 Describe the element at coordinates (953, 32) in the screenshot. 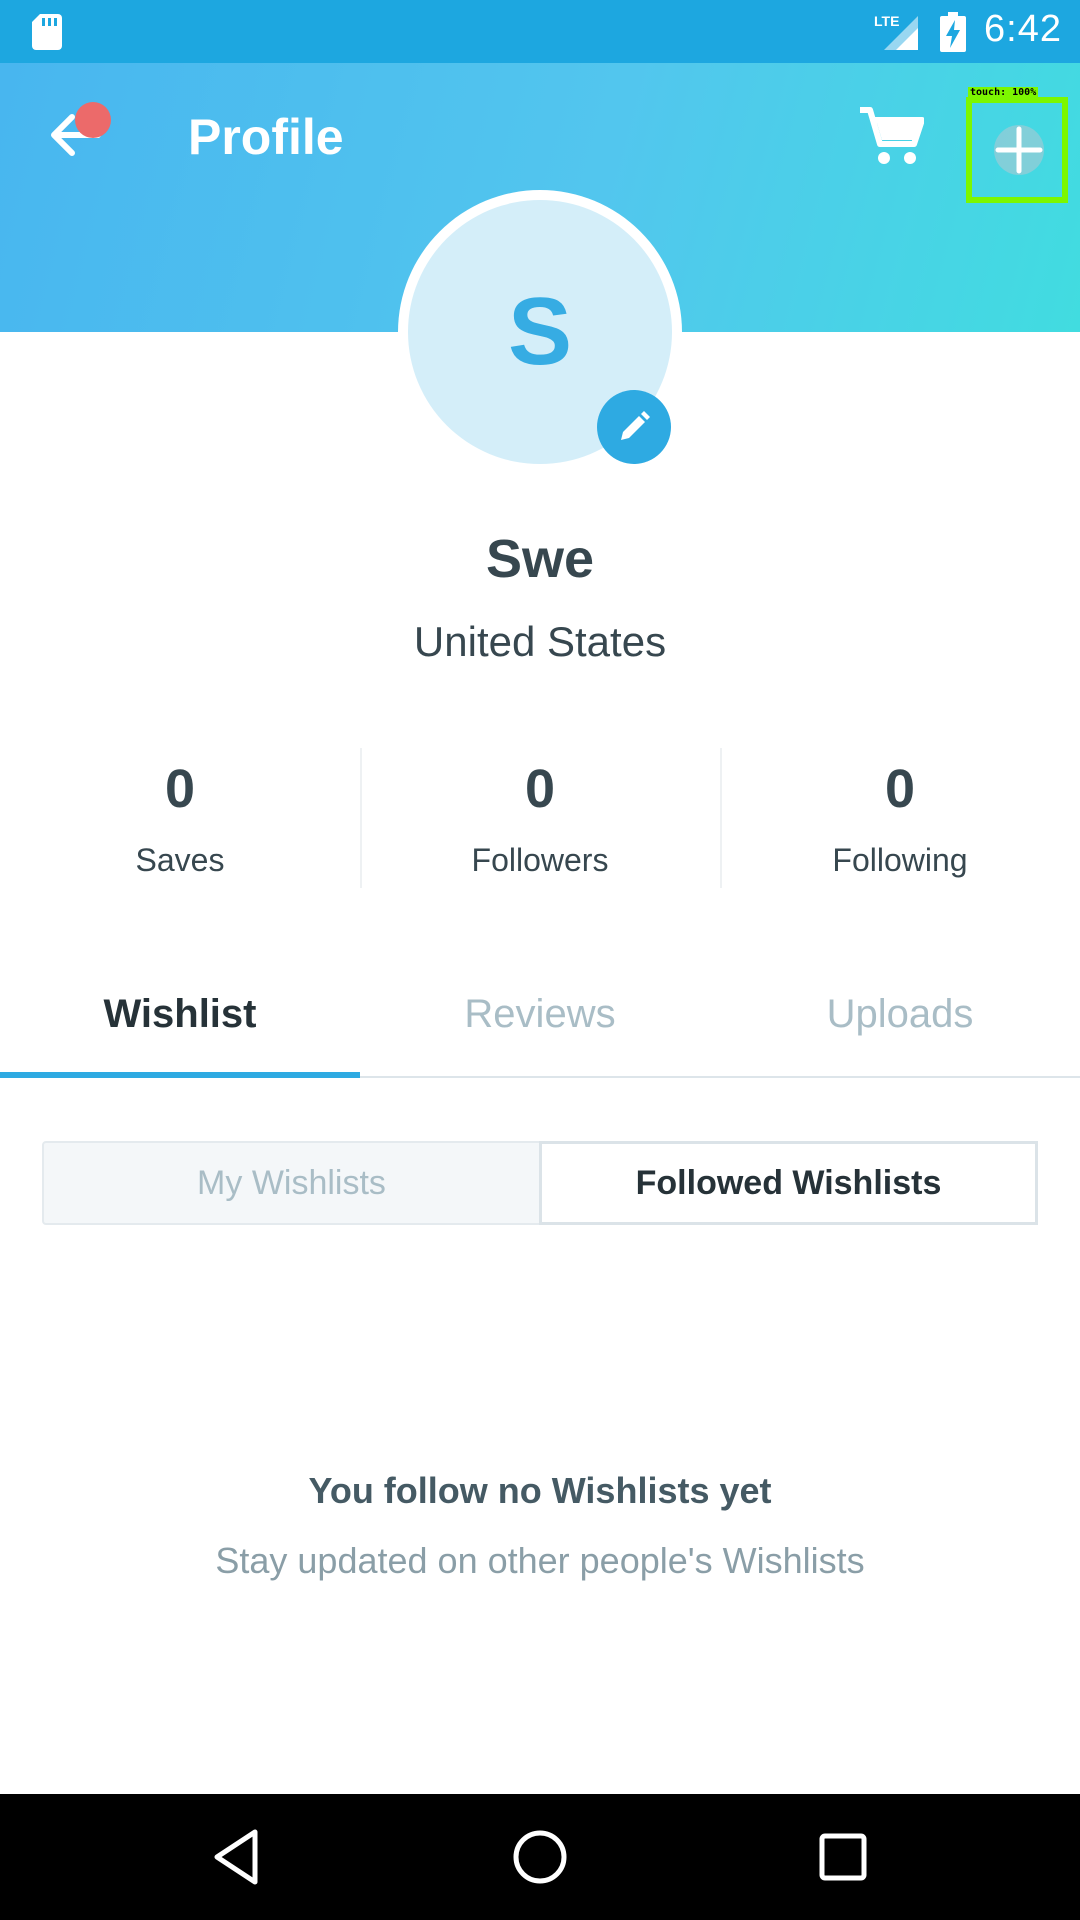

I see `battery-charging-icon` at that location.